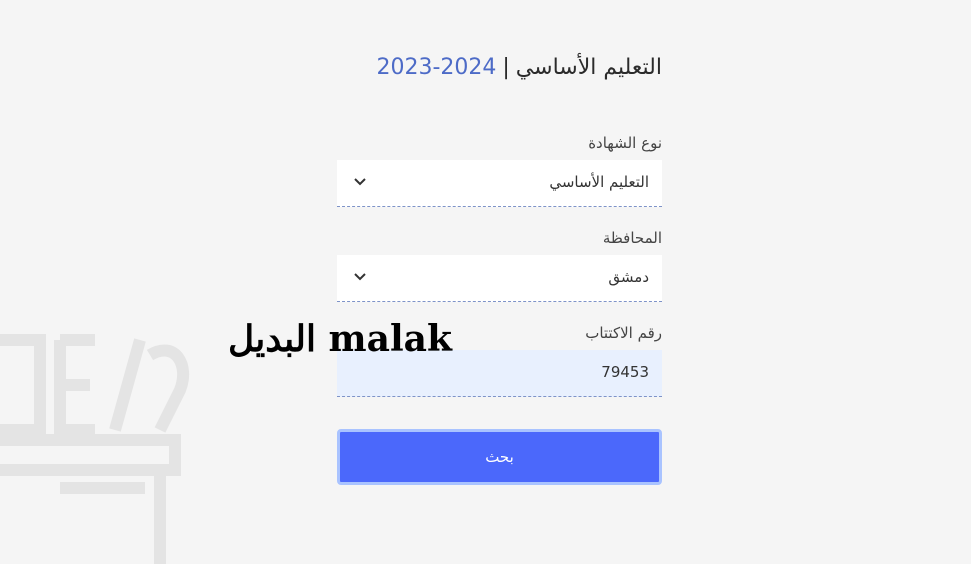  What do you see at coordinates (436, 67) in the screenshot?
I see `title-year: 2023-2024` at bounding box center [436, 67].